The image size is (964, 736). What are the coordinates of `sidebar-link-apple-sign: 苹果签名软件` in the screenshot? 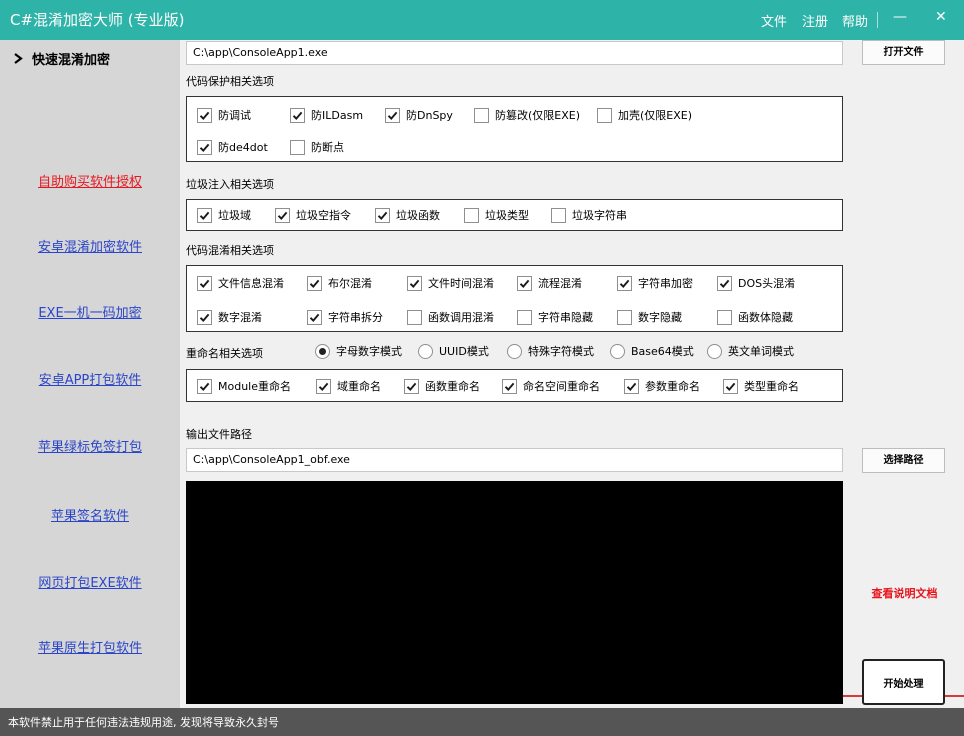 It's located at (90, 514).